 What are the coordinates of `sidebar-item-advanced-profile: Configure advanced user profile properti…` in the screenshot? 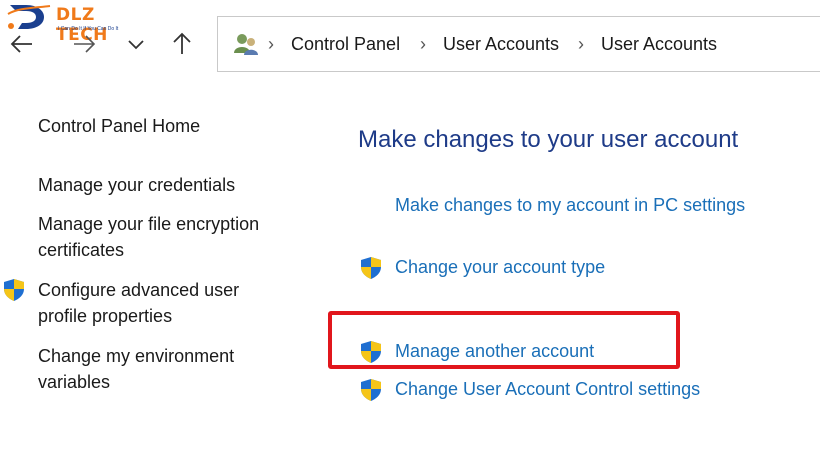 It's located at (158, 303).